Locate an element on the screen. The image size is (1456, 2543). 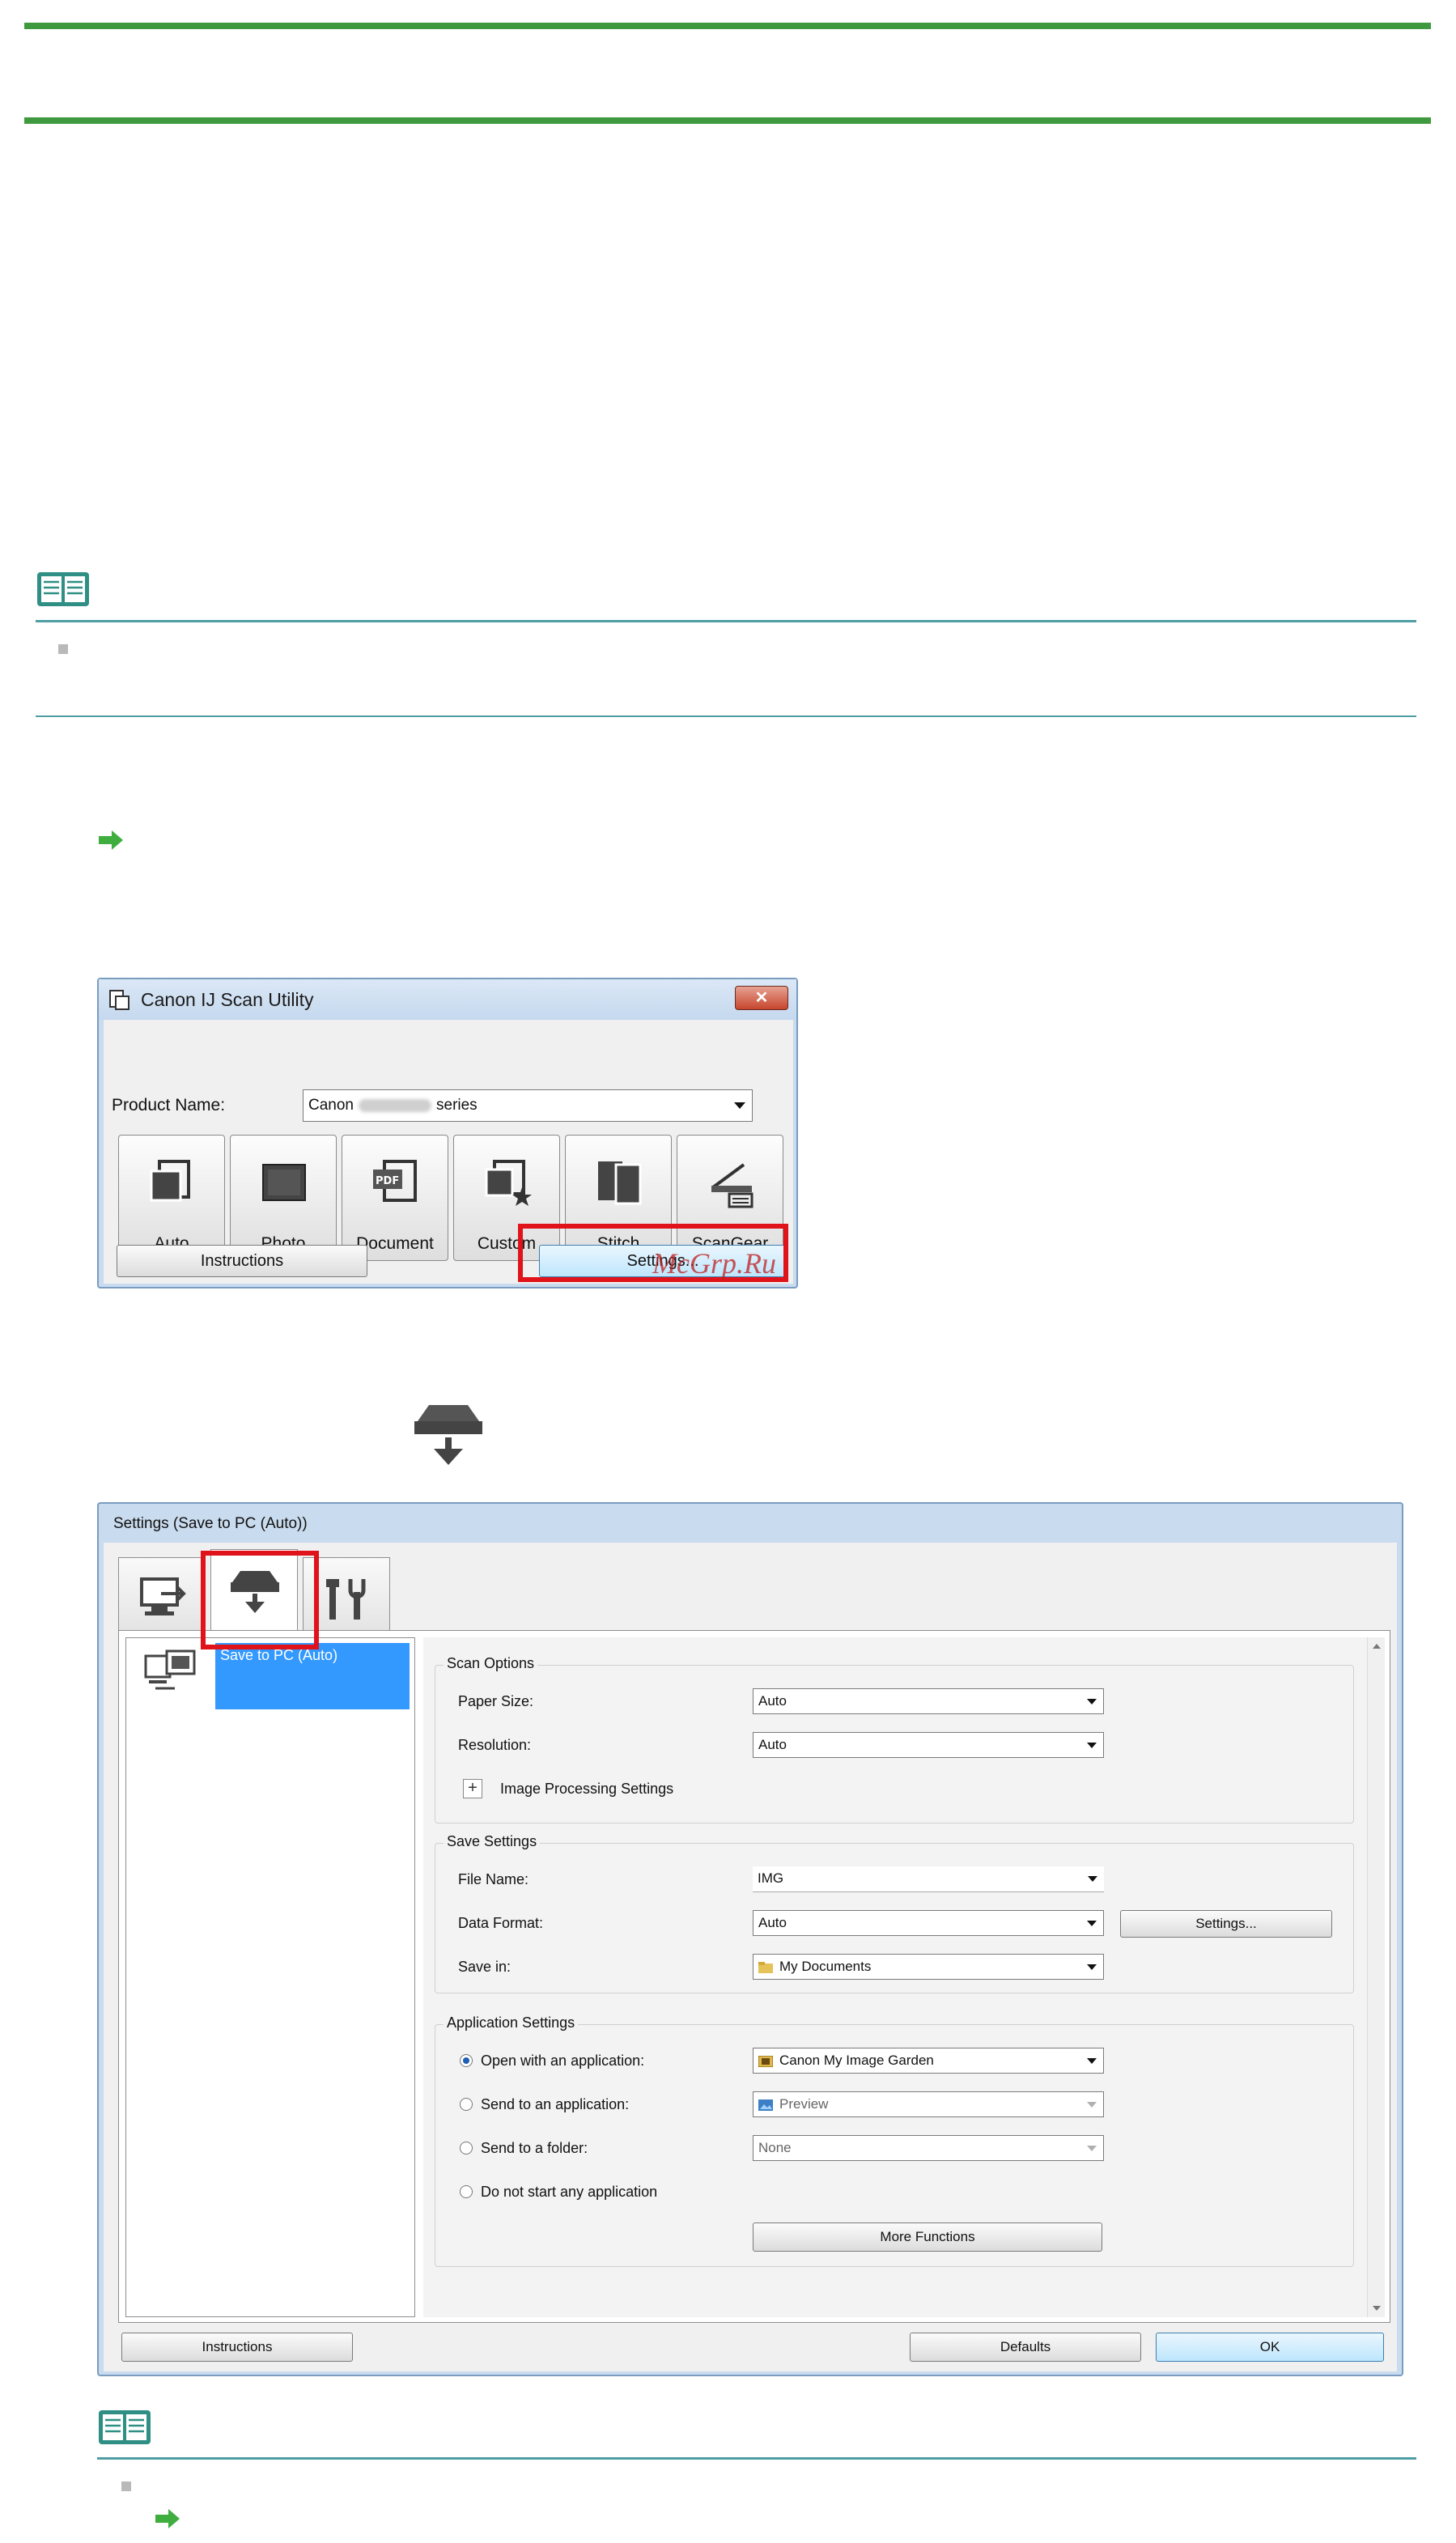
tree-item-save-to-pc: Save to PC (Auto) is located at coordinates (312, 1676).